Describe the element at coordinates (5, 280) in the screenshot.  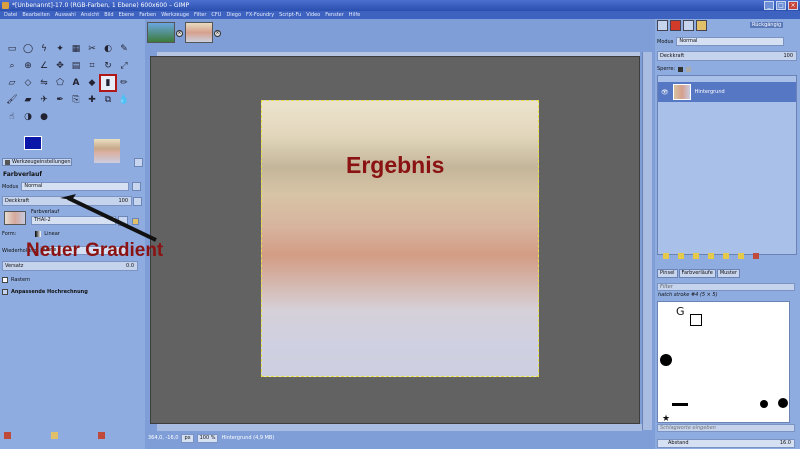
I see `dither-checkbox` at that location.